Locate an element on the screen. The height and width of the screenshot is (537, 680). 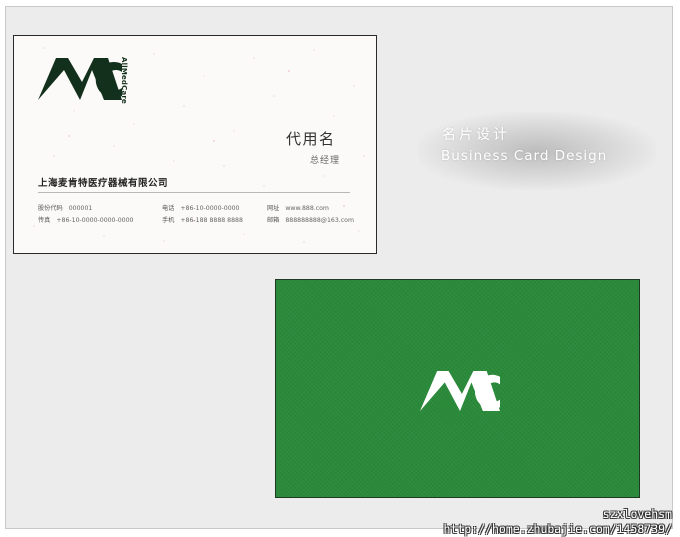
slogan-english: Business Card Design is located at coordinates (524, 156).